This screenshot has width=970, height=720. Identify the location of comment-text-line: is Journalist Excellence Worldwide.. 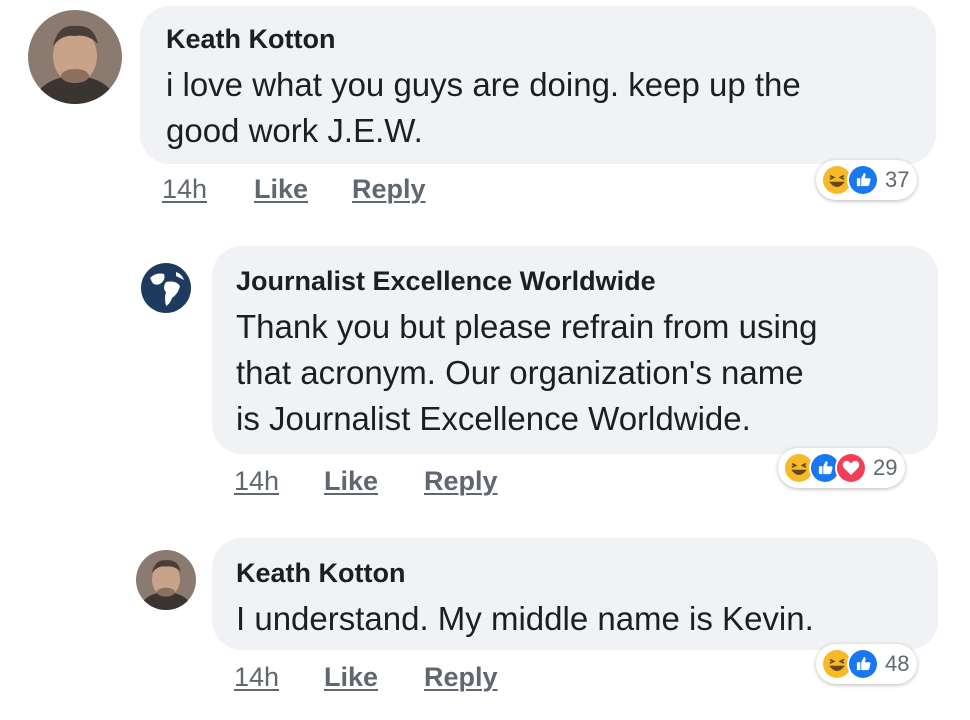
(493, 418).